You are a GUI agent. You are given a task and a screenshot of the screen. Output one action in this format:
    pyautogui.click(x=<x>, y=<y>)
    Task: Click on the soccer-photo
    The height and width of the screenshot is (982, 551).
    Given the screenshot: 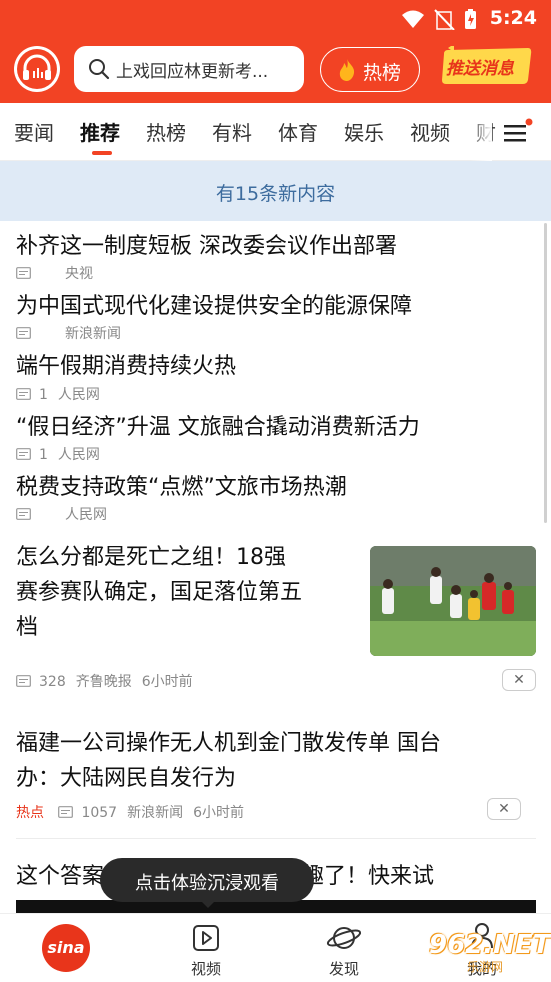 What is the action you would take?
    pyautogui.click(x=453, y=601)
    